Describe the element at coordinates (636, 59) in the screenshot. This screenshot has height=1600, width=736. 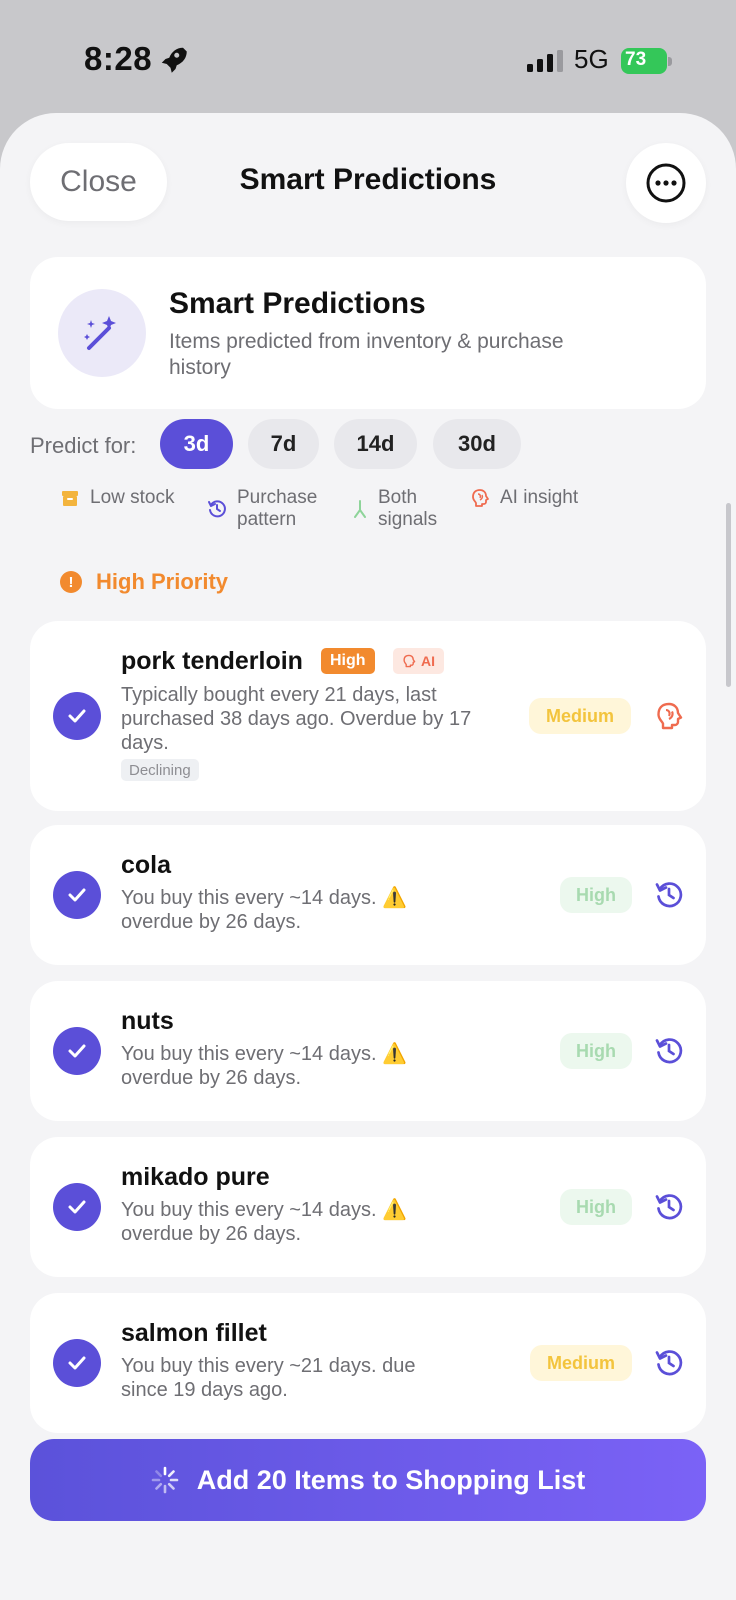
I see `battery-level: 73` at that location.